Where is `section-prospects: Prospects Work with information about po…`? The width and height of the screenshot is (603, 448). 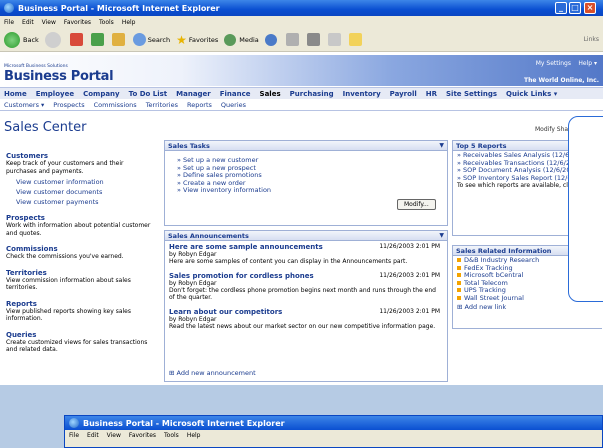 section-prospects: Prospects Work with information about po… is located at coordinates (81, 225).